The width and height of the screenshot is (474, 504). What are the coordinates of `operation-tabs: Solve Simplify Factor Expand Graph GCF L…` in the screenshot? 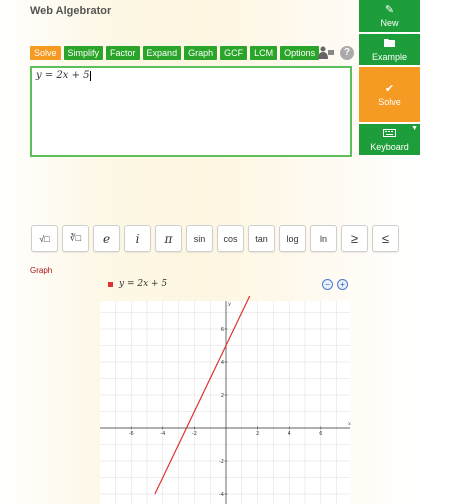 It's located at (175, 53).